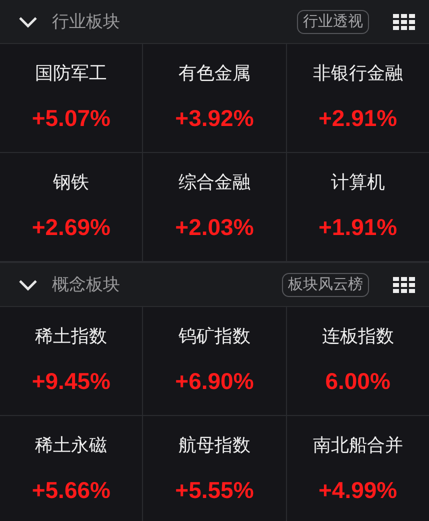 The image size is (429, 521). Describe the element at coordinates (71, 381) in the screenshot. I see `percent-change: +9.45%` at that location.